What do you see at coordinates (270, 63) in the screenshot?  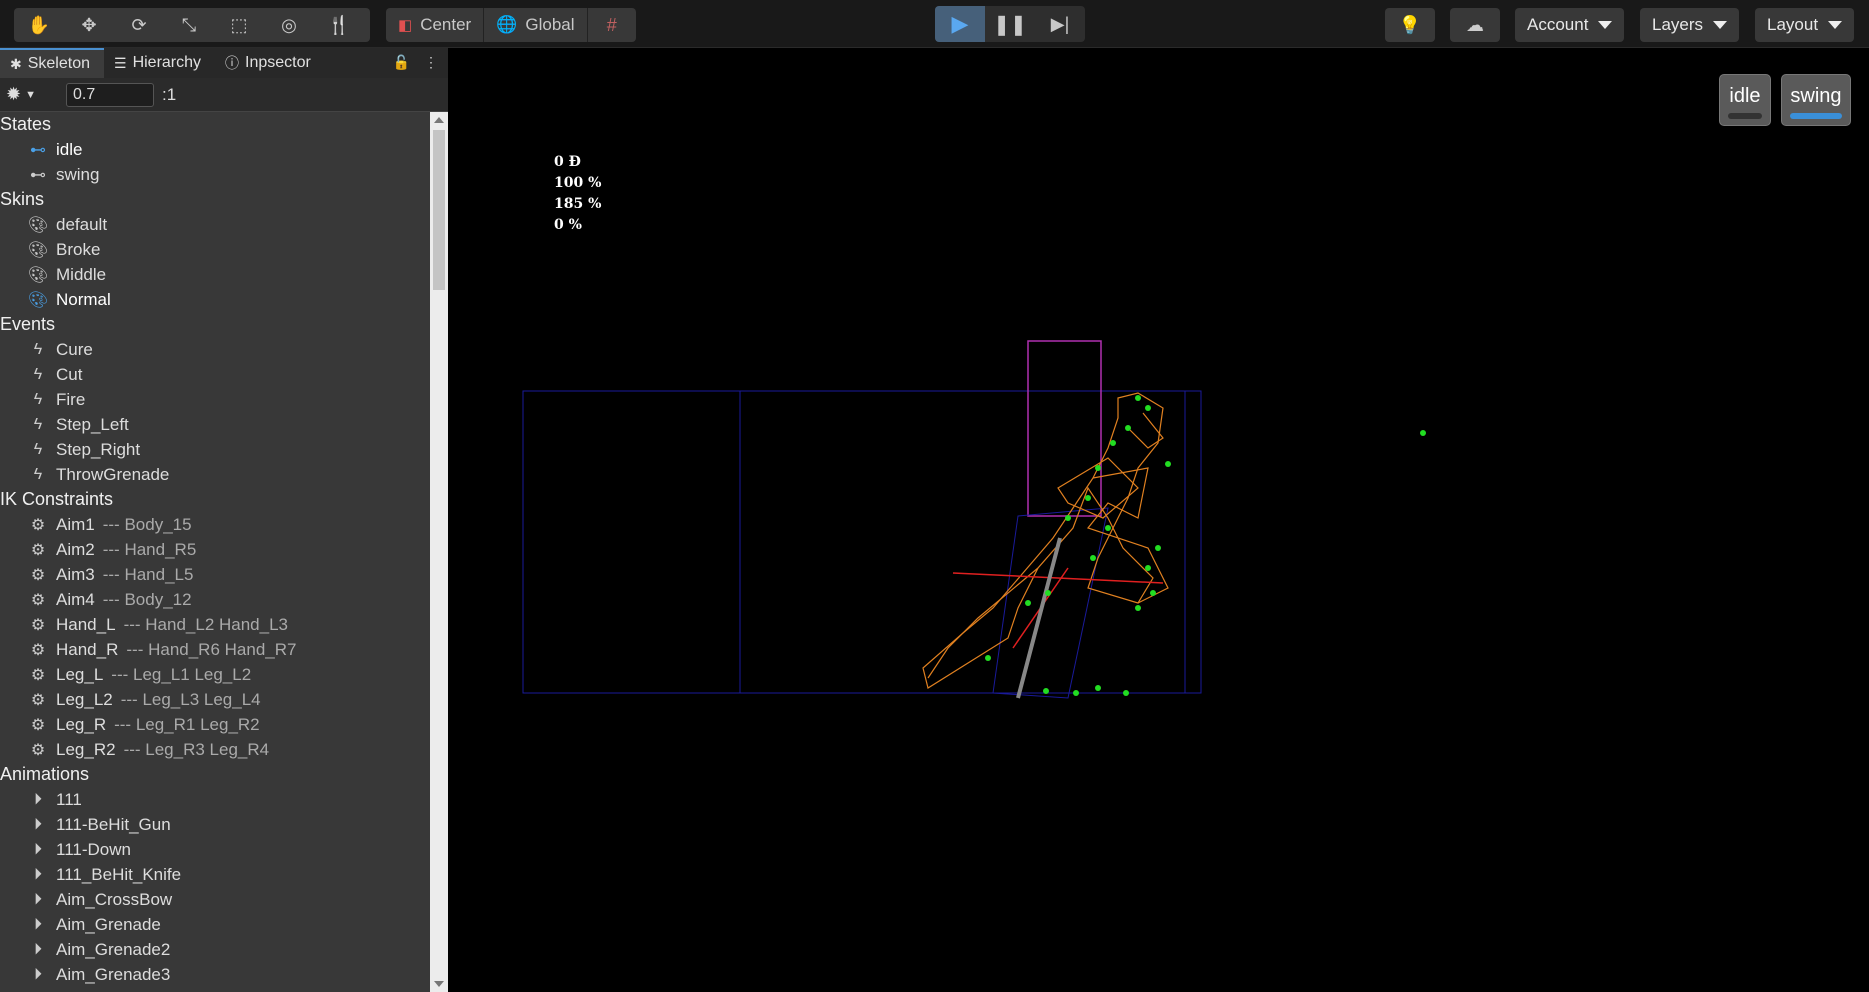 I see `tab-inspector: ⓘ Inpsector` at bounding box center [270, 63].